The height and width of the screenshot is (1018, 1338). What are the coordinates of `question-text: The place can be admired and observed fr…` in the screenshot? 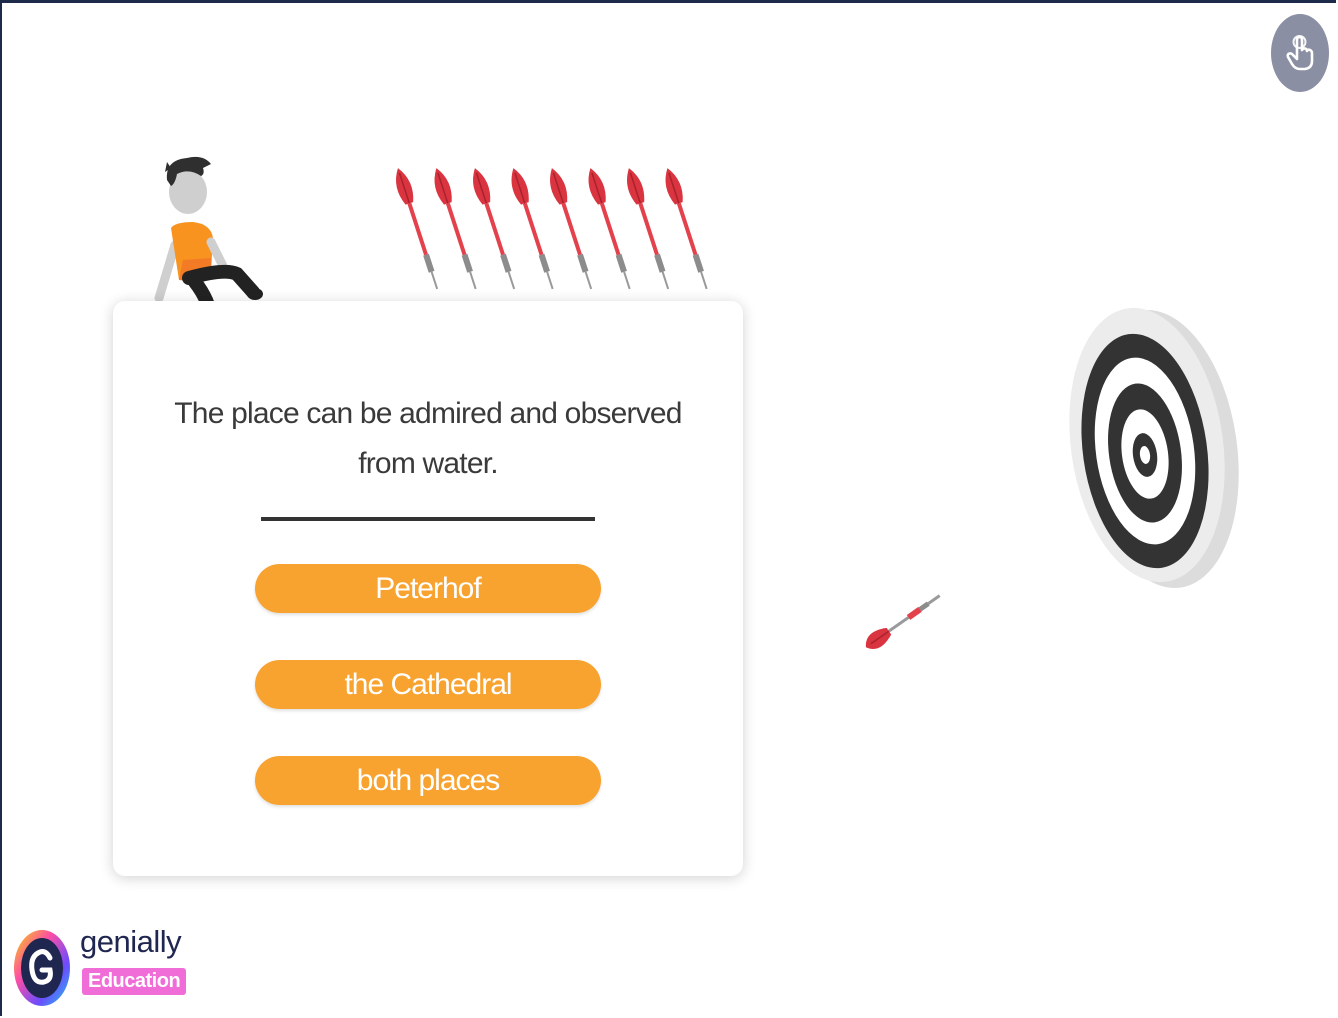 It's located at (428, 438).